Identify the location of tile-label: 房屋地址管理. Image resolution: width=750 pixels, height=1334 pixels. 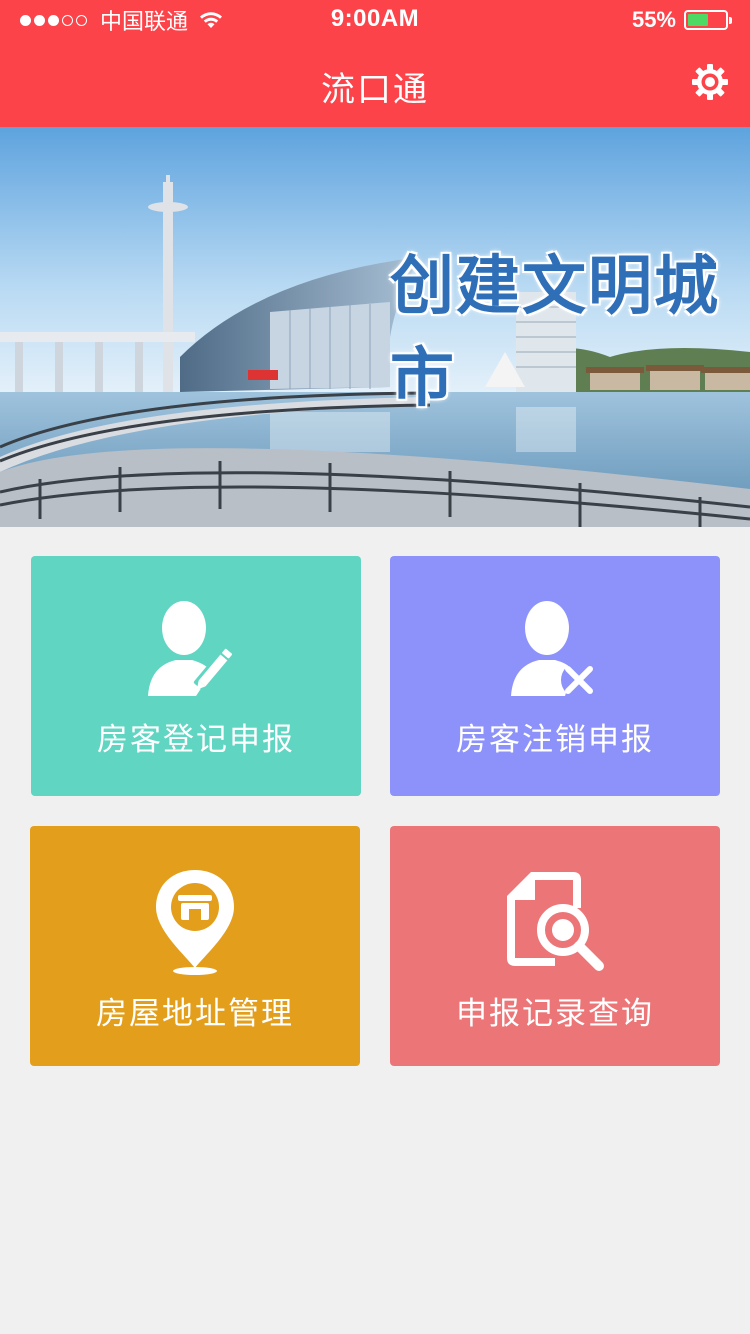
(195, 1014).